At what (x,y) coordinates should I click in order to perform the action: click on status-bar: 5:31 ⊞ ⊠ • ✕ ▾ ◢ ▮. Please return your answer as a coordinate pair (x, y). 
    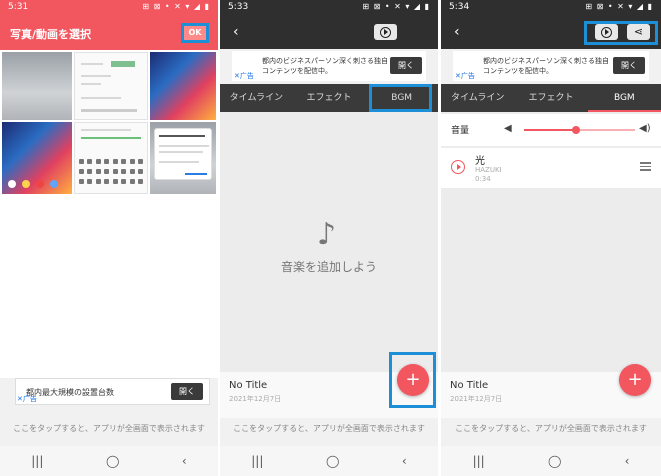
    Looking at the image, I should click on (109, 7).